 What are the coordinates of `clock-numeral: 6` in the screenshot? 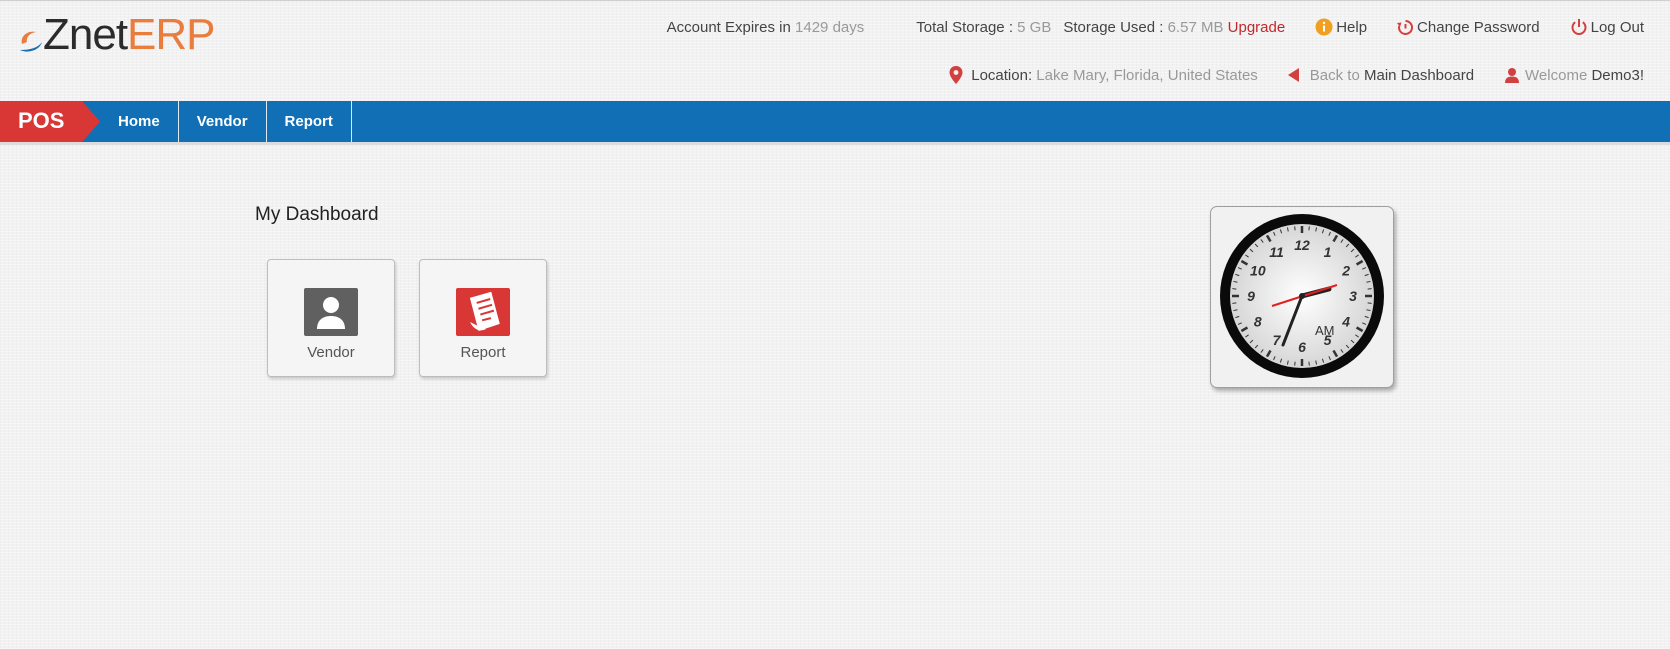 It's located at (1302, 347).